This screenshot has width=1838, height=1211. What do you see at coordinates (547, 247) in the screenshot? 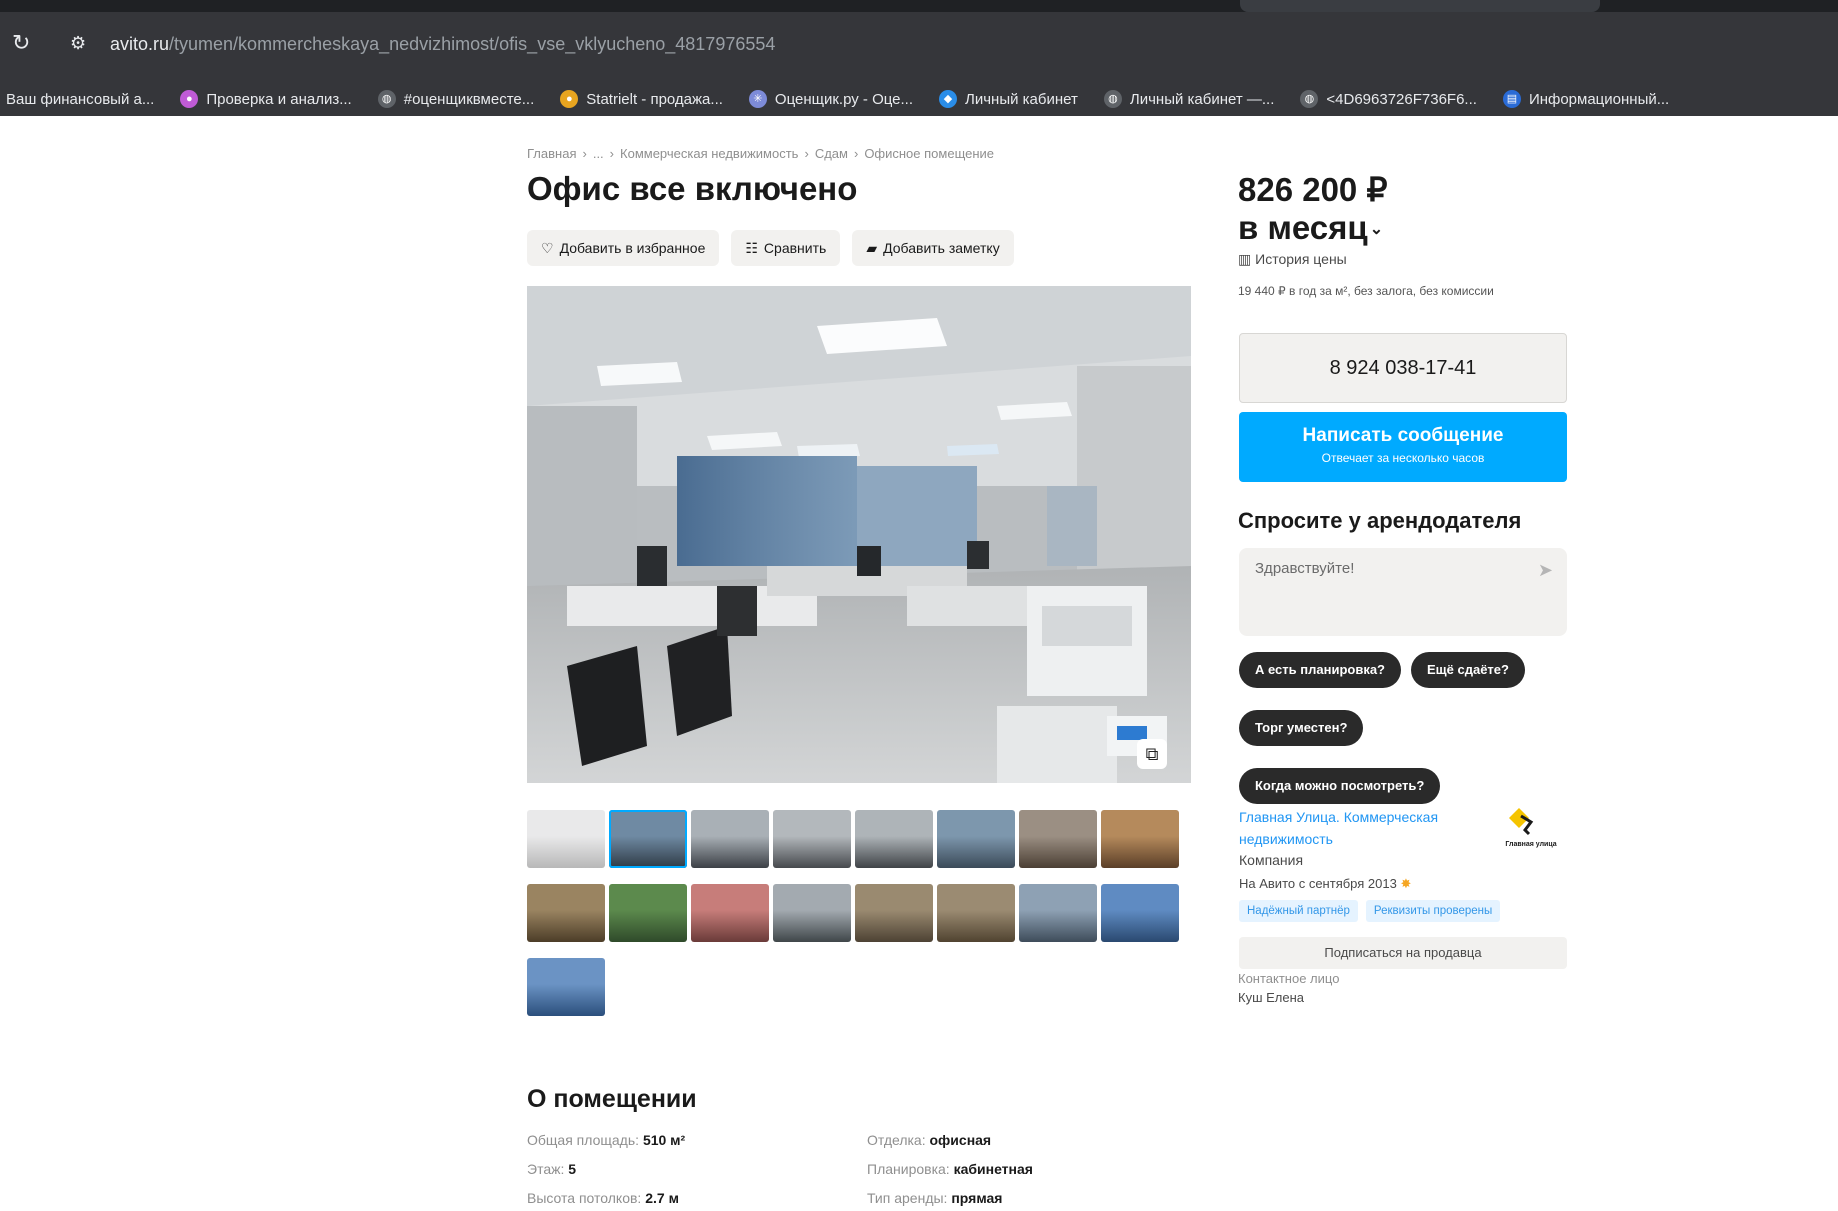
I see `heart-icon: ♡` at bounding box center [547, 247].